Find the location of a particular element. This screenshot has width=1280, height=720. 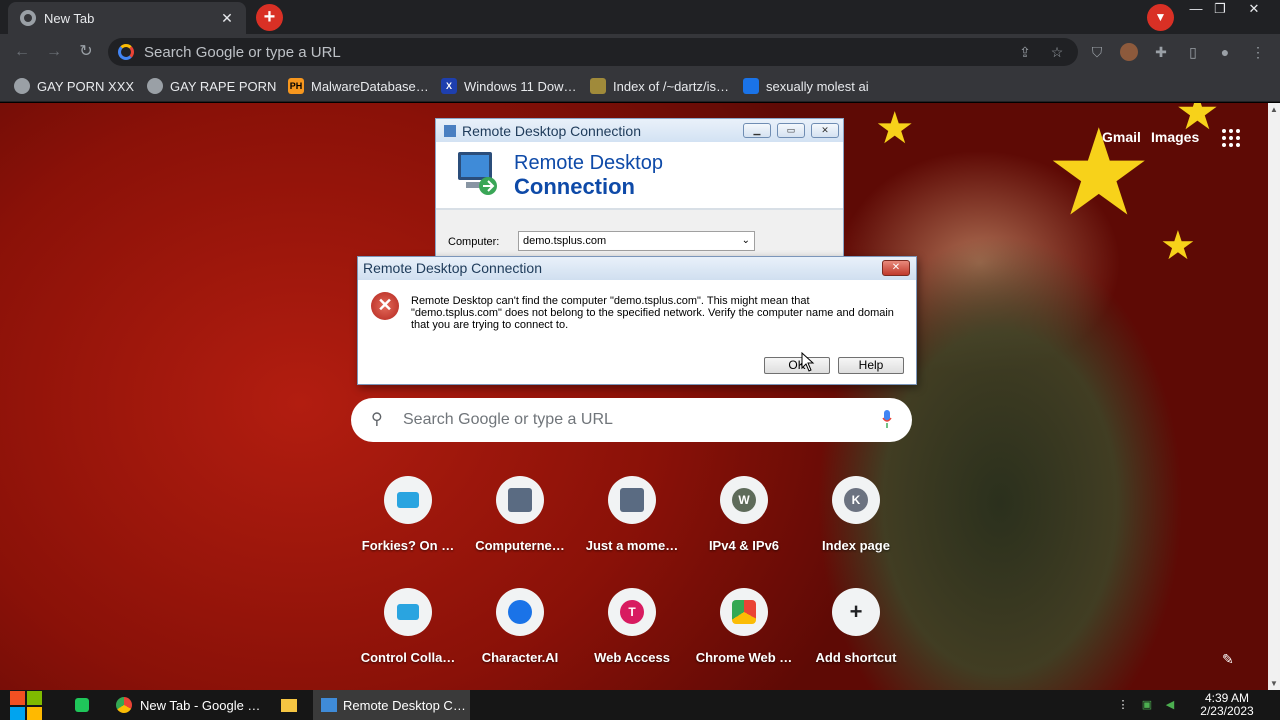

error-dialog-close-button: ✕ is located at coordinates (896, 268).